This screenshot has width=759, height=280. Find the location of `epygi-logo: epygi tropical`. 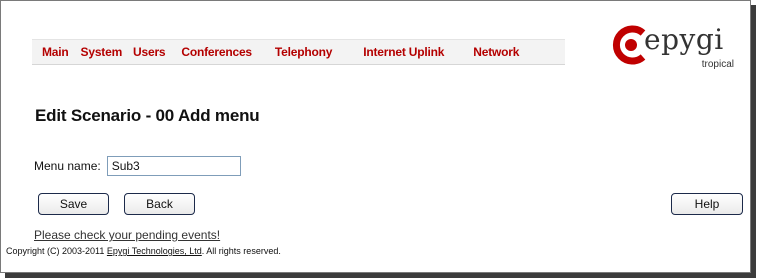

epygi-logo: epygi tropical is located at coordinates (675, 52).